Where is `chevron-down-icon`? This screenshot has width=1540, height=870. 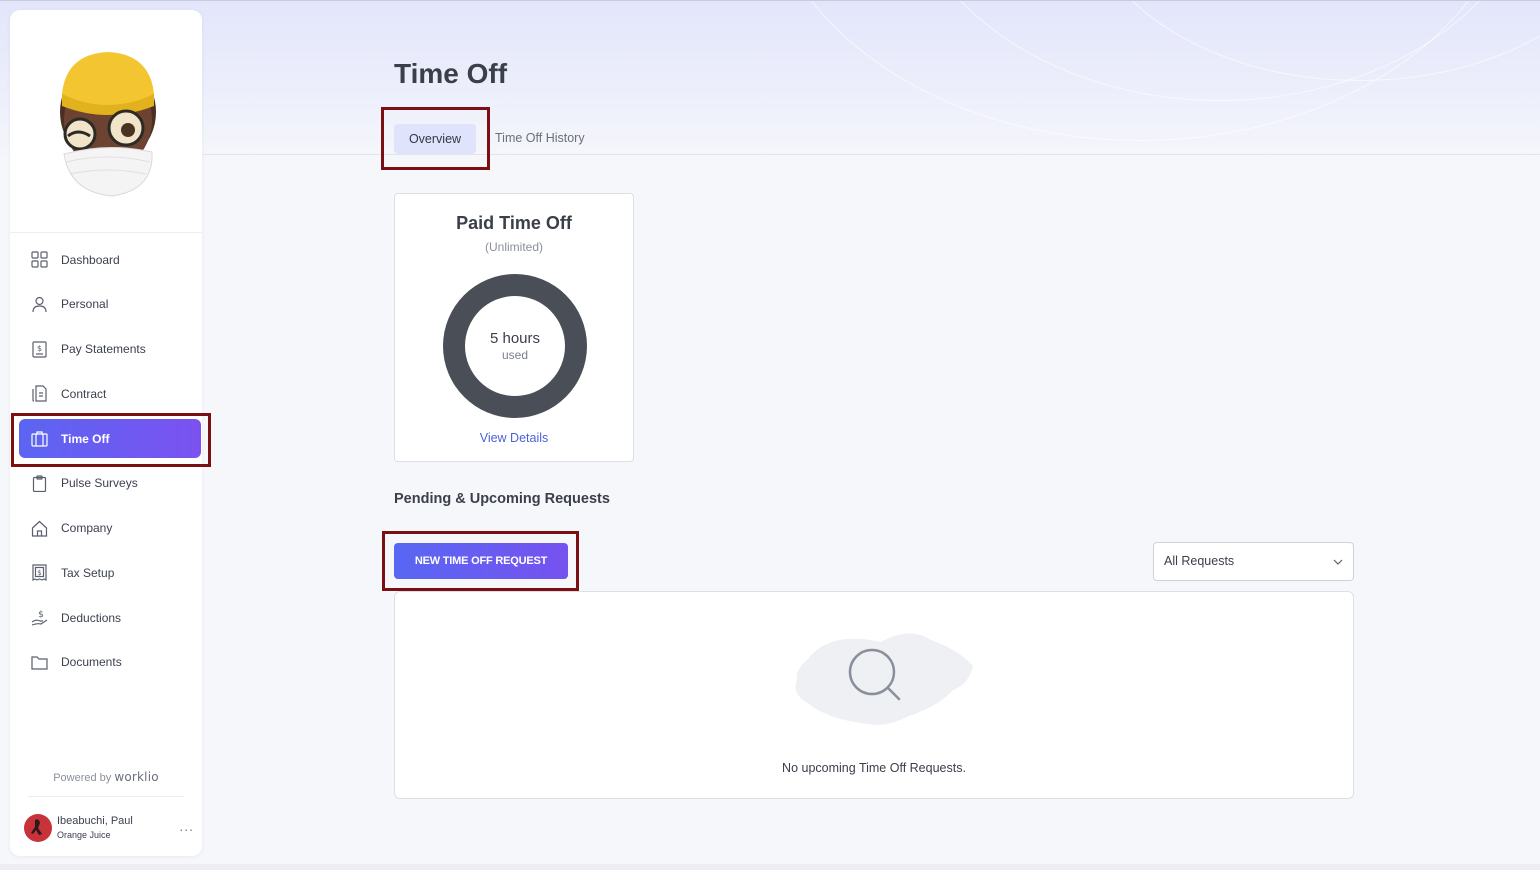
chevron-down-icon is located at coordinates (1338, 562).